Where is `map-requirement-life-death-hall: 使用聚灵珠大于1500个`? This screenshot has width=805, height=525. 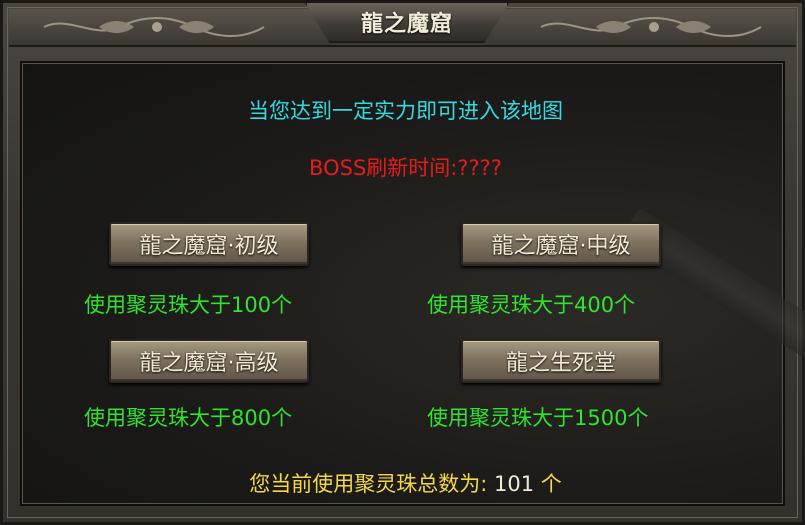 map-requirement-life-death-hall: 使用聚灵珠大于1500个 is located at coordinates (538, 418).